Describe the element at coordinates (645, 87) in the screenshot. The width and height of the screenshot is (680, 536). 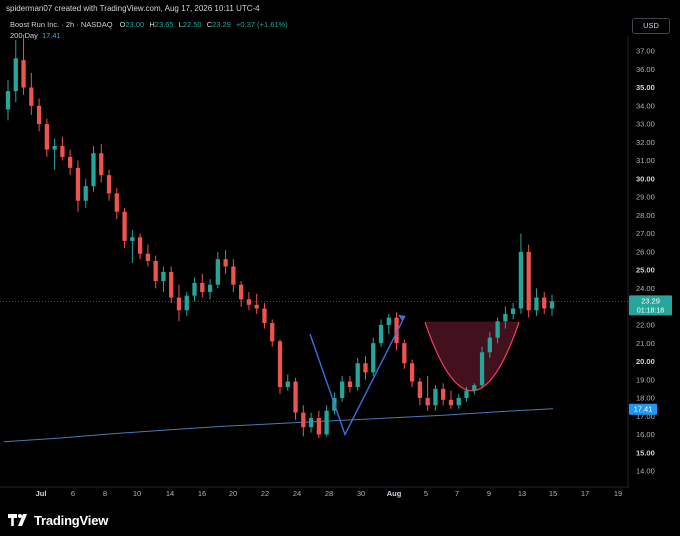
I see `price-tick-label: 35.00` at that location.